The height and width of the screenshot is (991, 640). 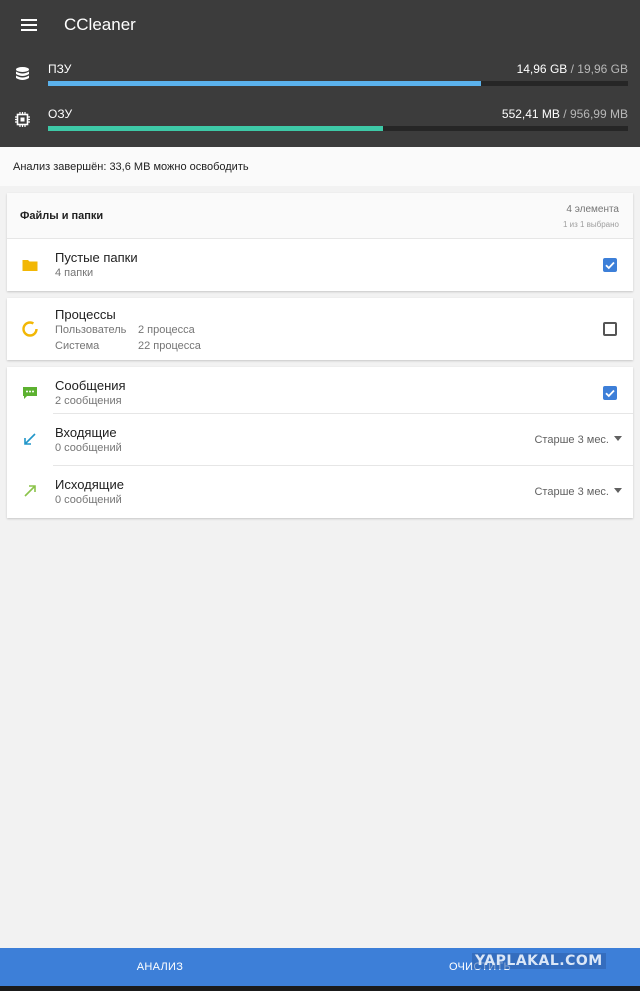 What do you see at coordinates (542, 69) in the screenshot?
I see `rom-used: 14,96 GB` at bounding box center [542, 69].